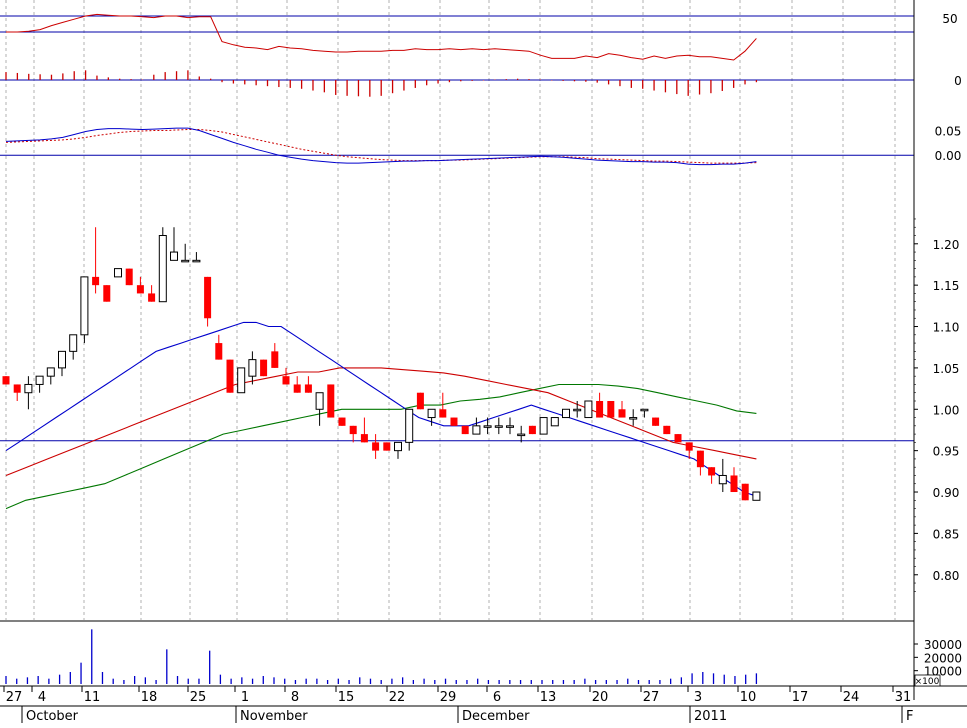 This screenshot has width=967, height=728. Describe the element at coordinates (381, 146) in the screenshot. I see `macd-signal-line` at that location.